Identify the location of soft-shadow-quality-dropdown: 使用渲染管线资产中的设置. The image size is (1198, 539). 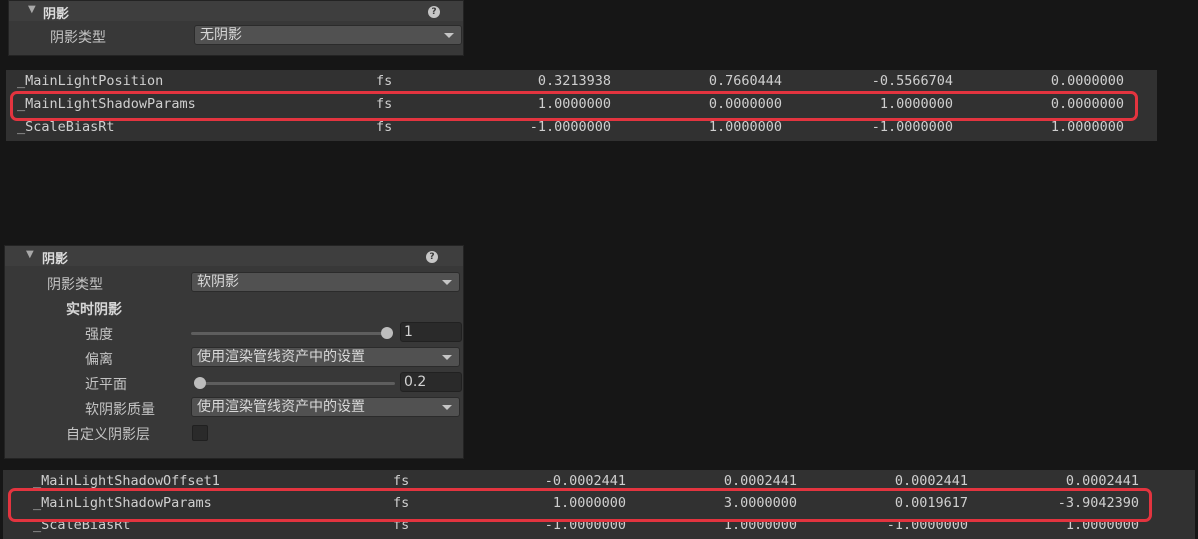
(325, 407).